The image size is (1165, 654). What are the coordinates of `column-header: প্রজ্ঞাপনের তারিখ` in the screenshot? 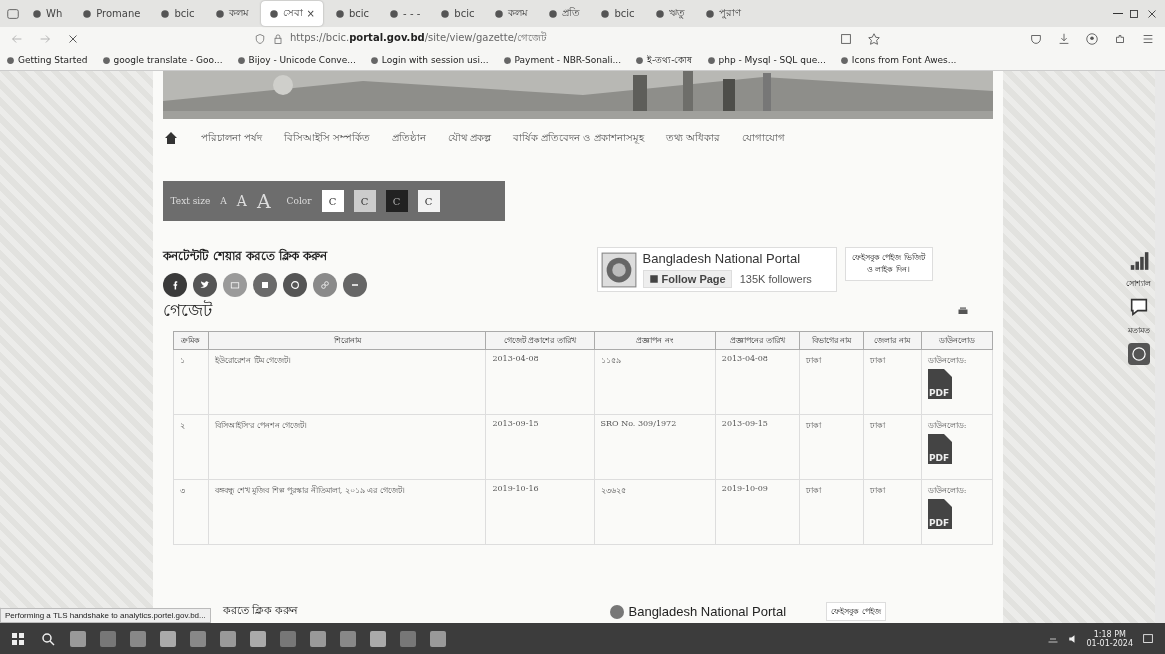 It's located at (757, 340).